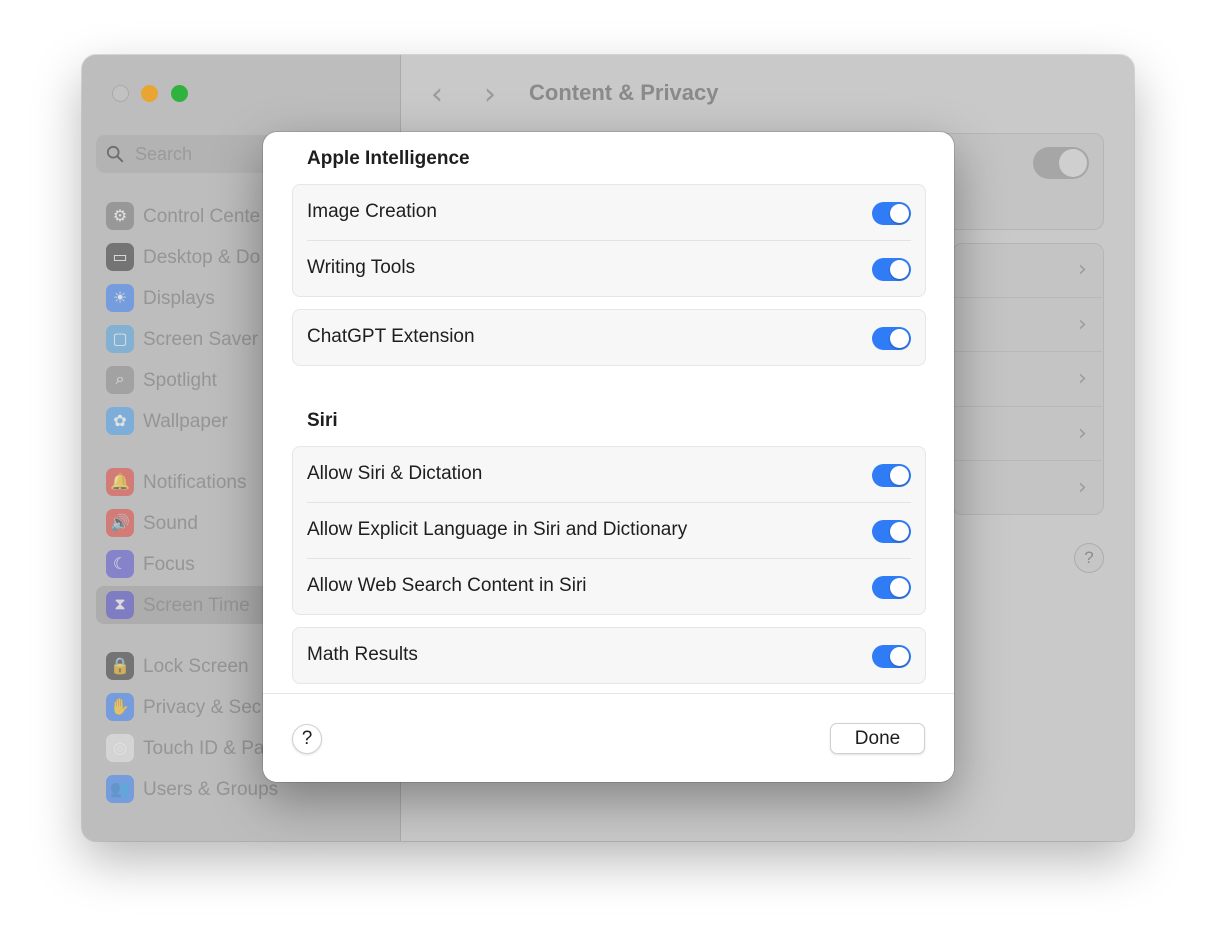 Image resolution: width=1216 pixels, height=950 pixels. I want to click on settings-group: ChatGPT Extension, so click(609, 337).